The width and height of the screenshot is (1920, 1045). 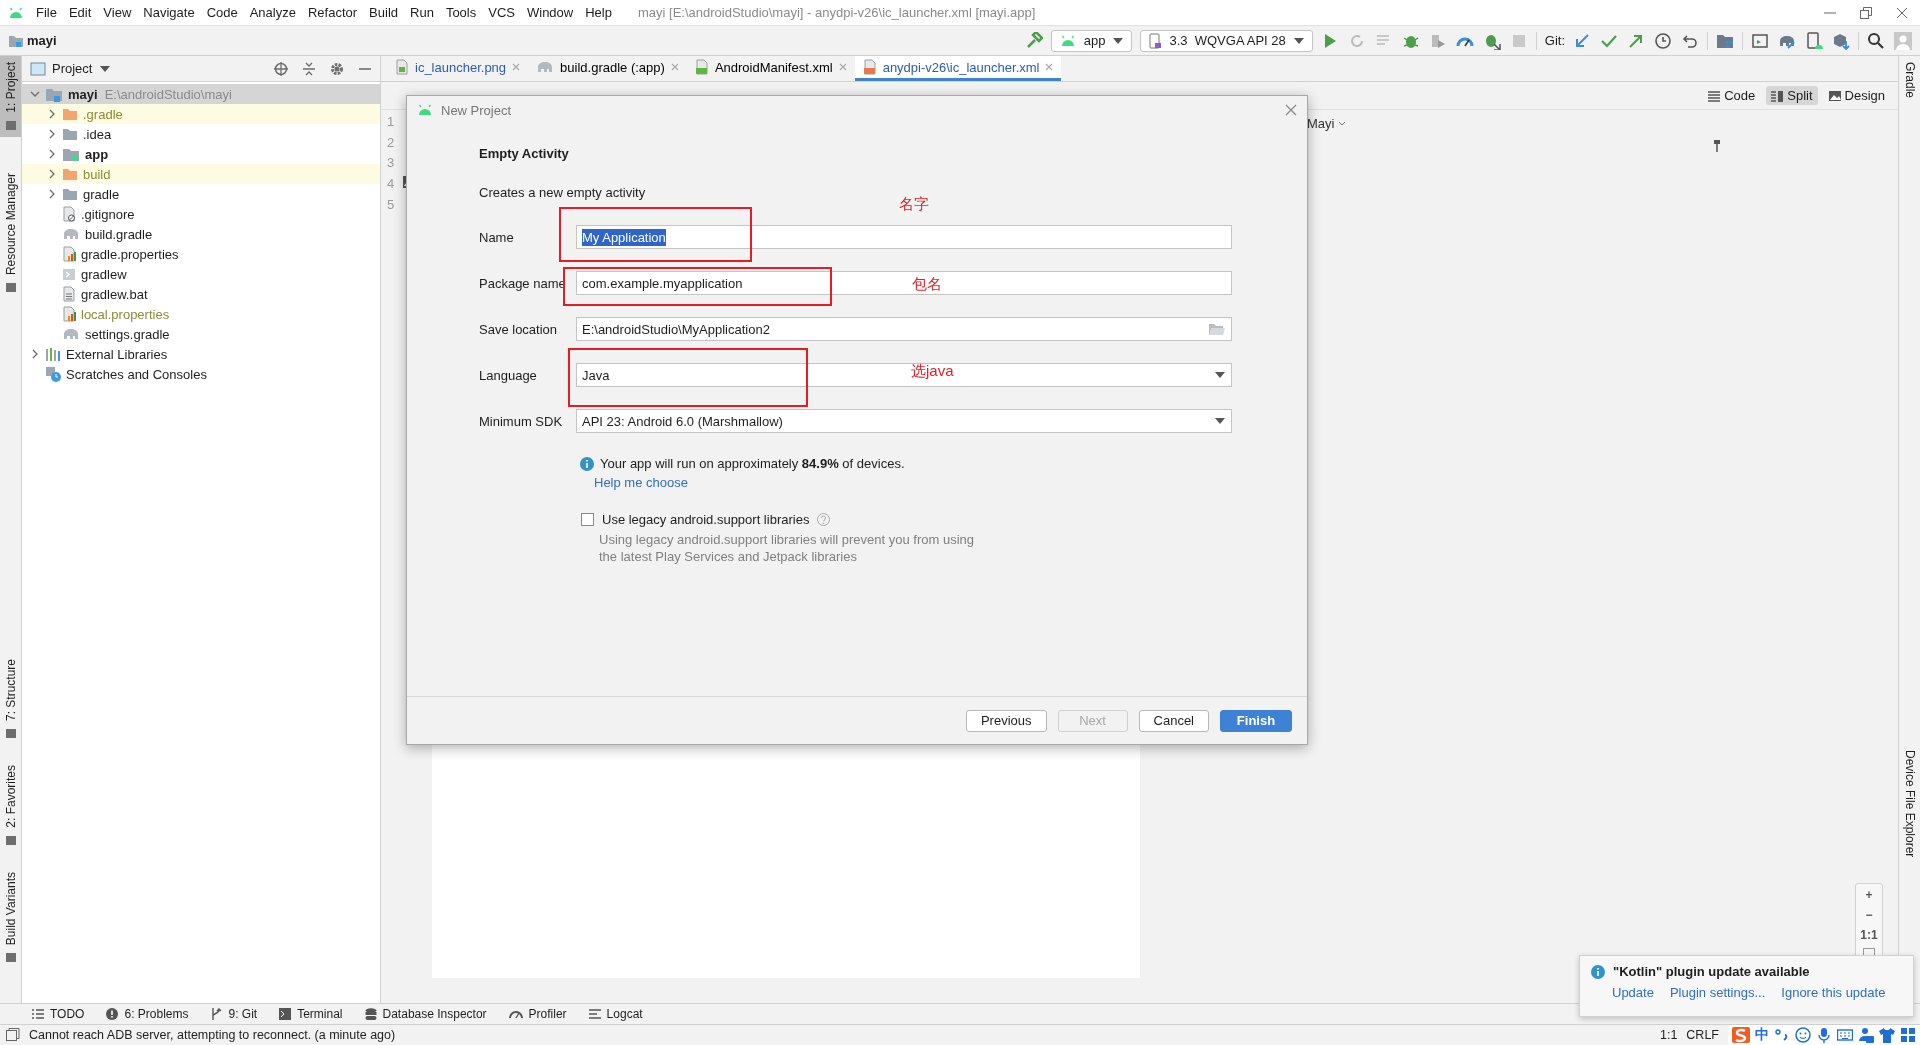 I want to click on zoom-button: −, so click(x=1869, y=915).